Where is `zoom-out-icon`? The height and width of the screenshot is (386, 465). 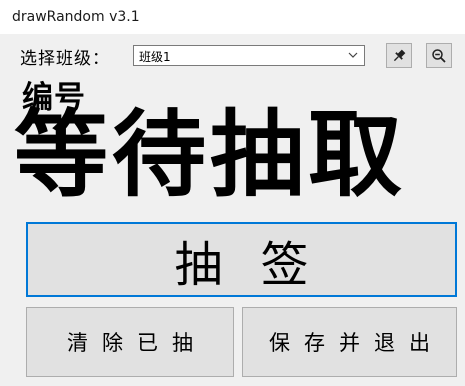
zoom-out-icon is located at coordinates (439, 55).